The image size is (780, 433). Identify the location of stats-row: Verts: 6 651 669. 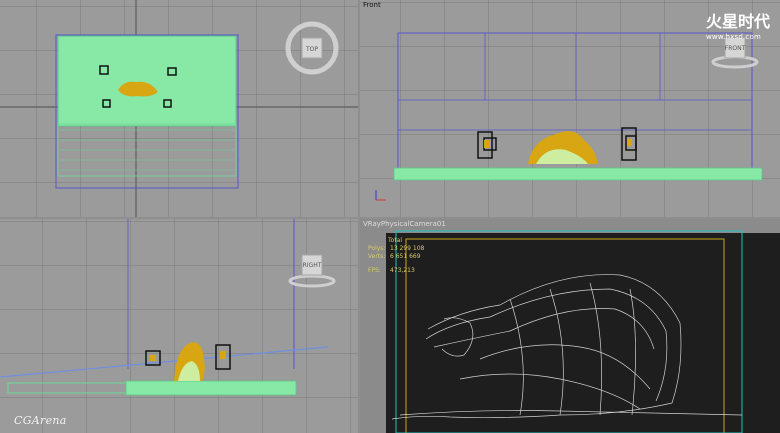
(396, 257).